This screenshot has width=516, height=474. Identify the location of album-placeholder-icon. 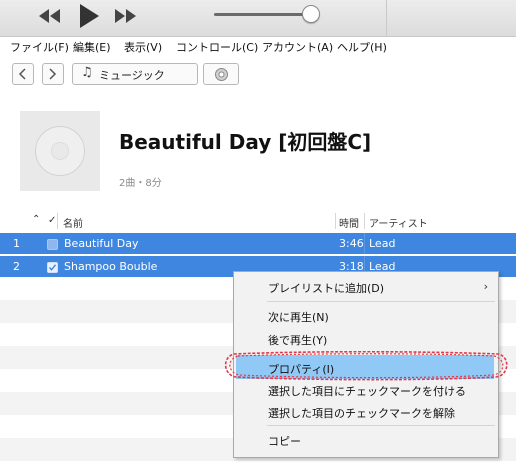
(60, 151).